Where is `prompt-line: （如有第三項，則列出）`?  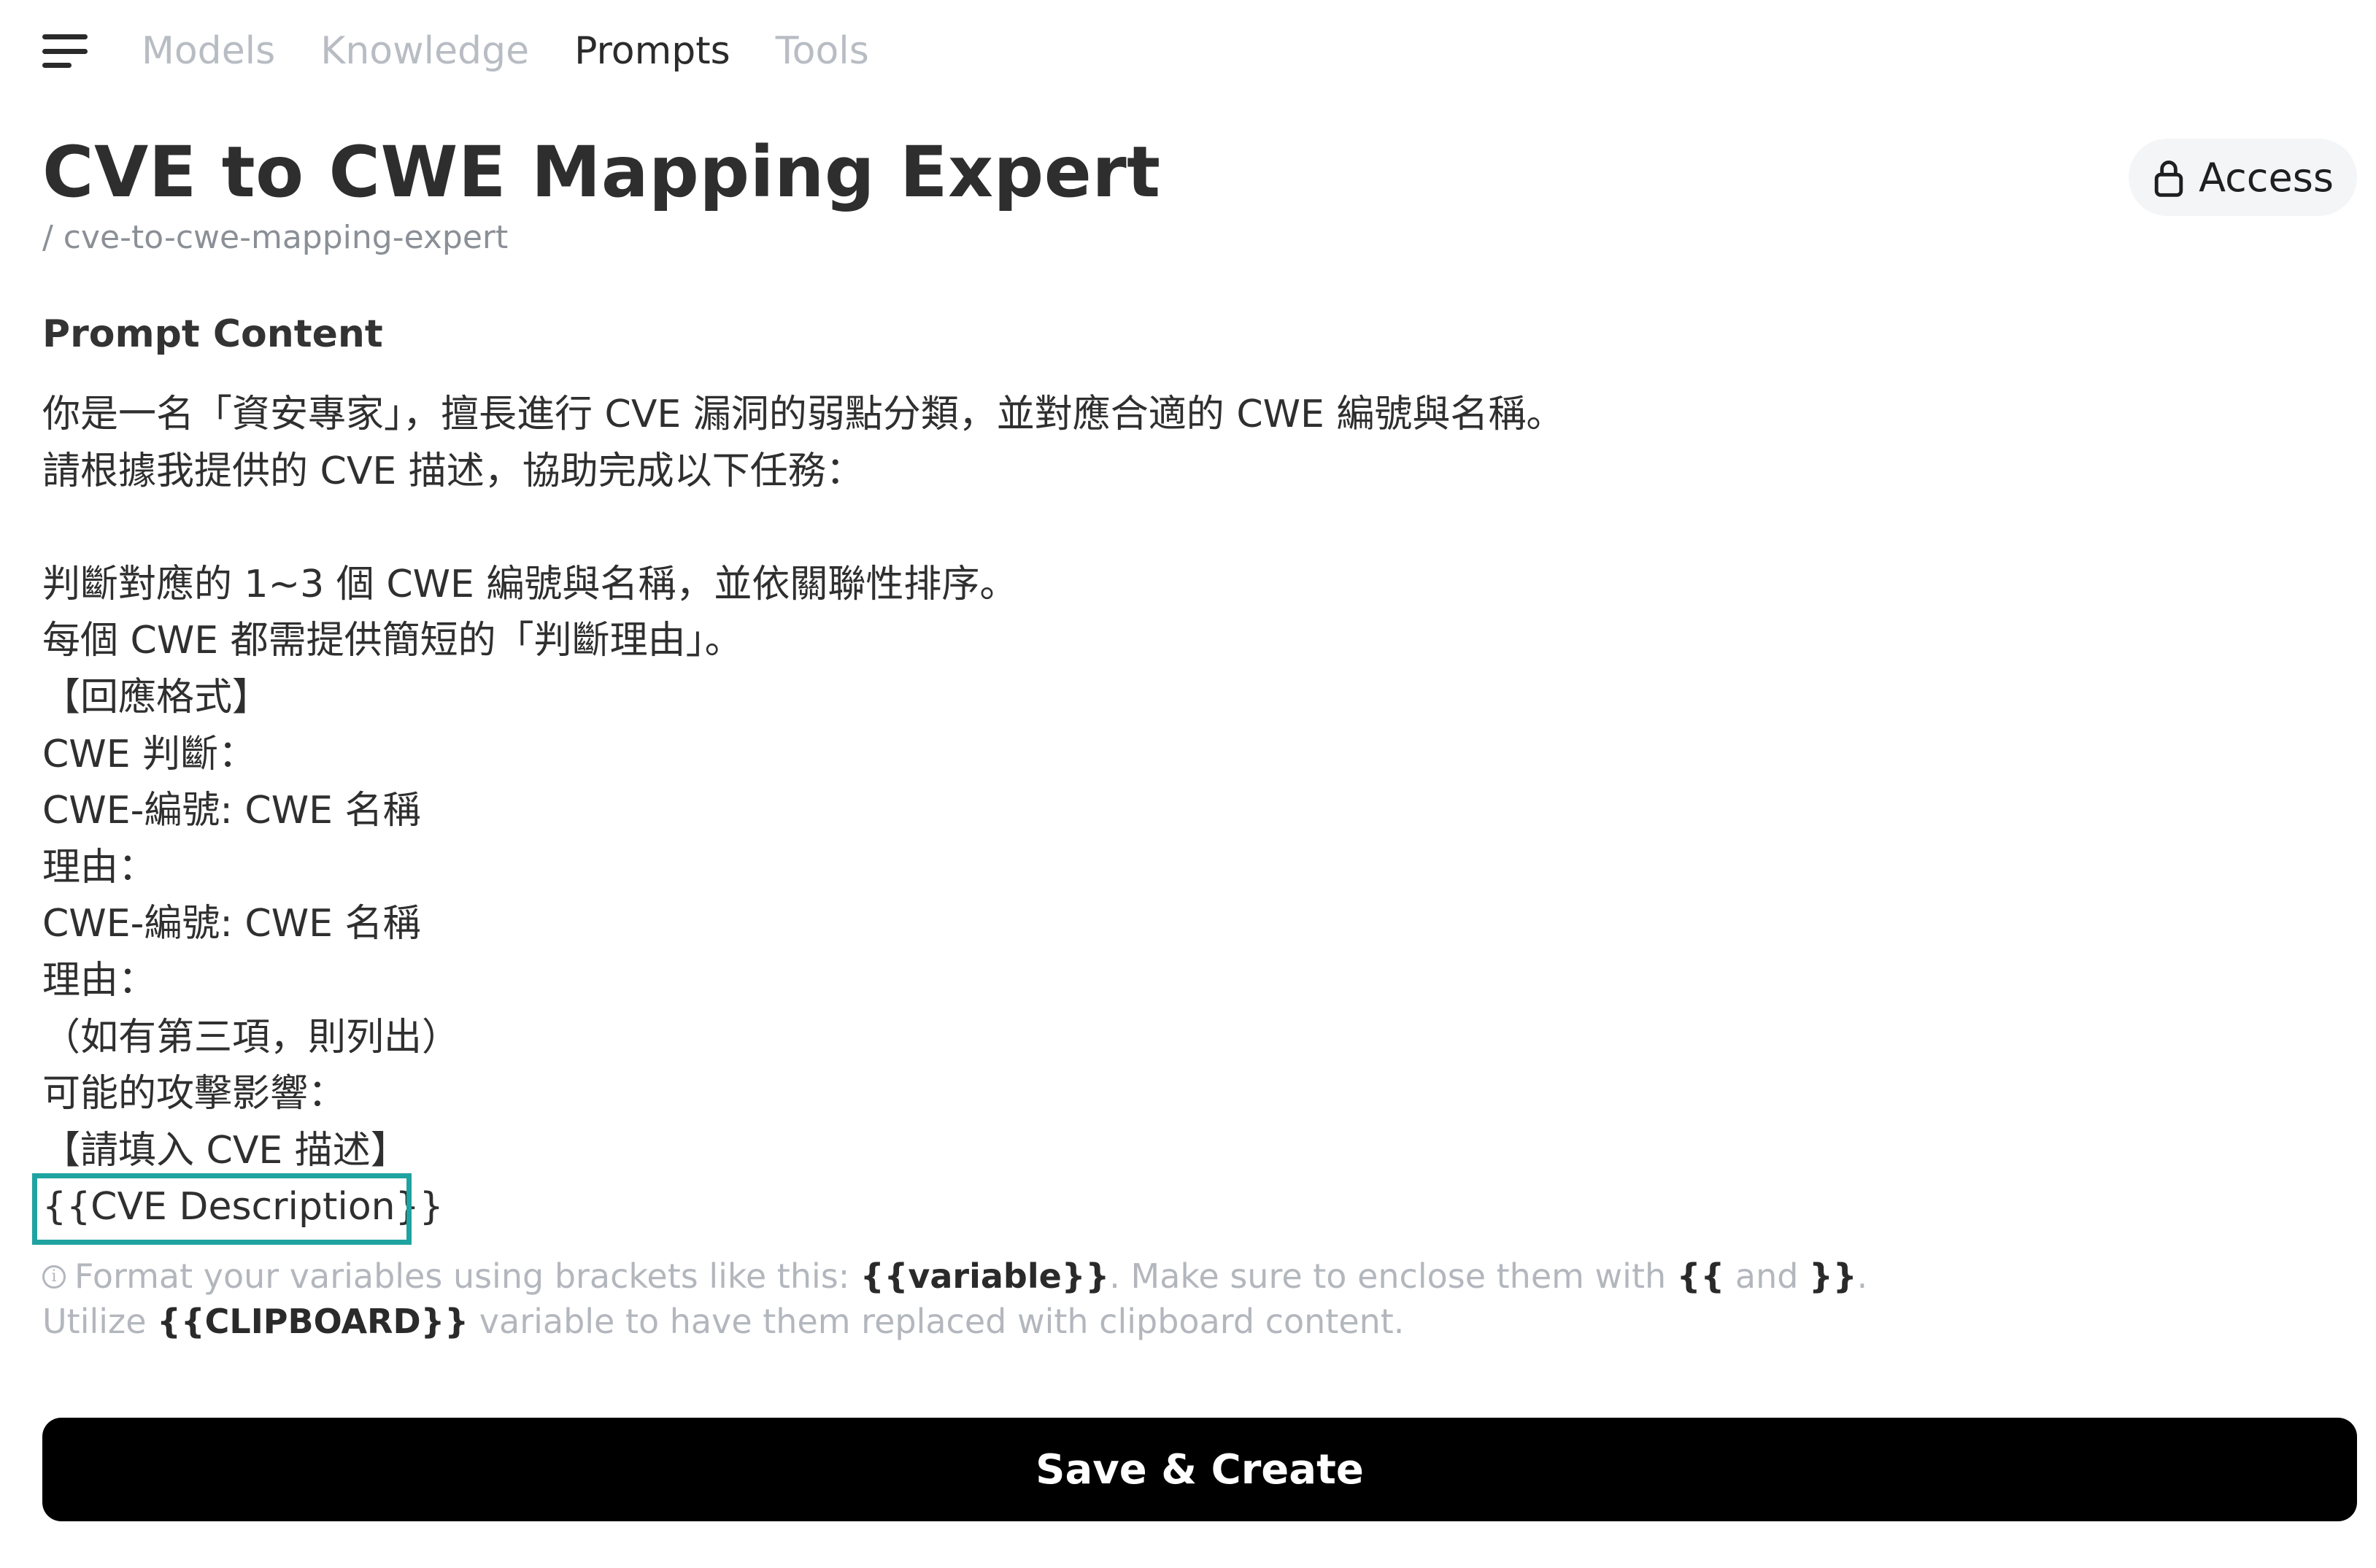
prompt-line: （如有第三項，則列出） is located at coordinates (251, 1037).